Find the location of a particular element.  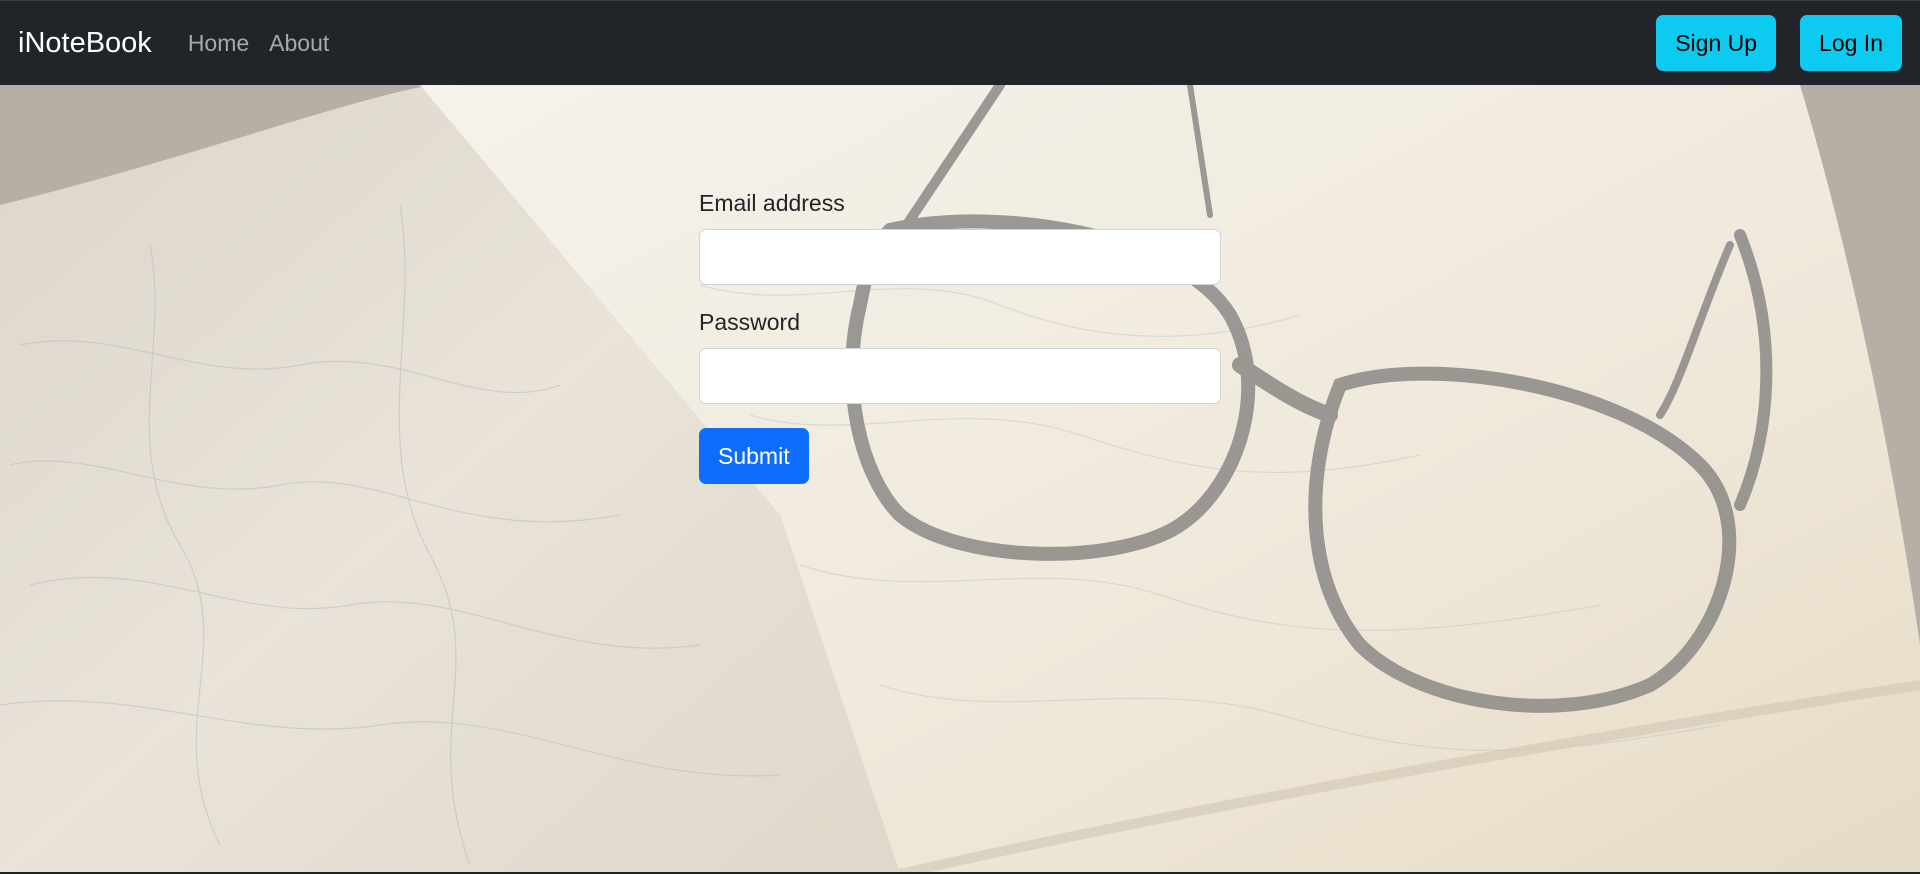

navbar-brand: iNoteBook is located at coordinates (85, 43).